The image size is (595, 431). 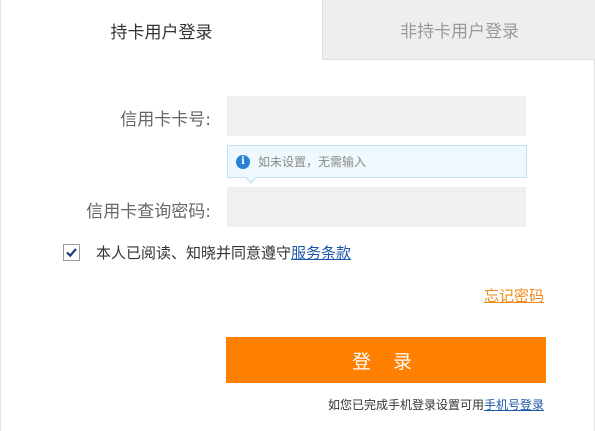 I want to click on info-icon: i, so click(x=243, y=161).